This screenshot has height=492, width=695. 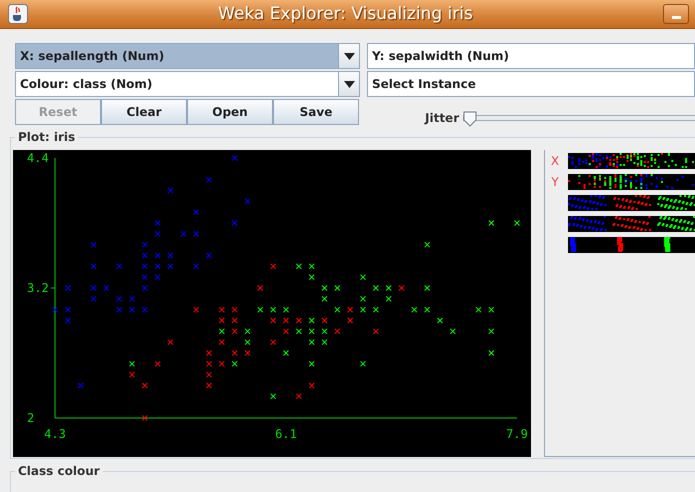 I want to click on x-tick-label: 4.3, so click(x=55, y=434).